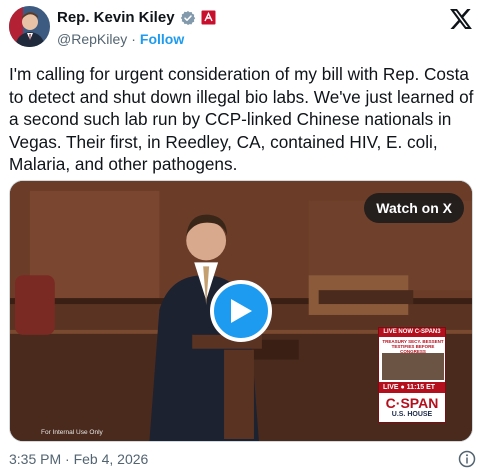  What do you see at coordinates (413, 366) in the screenshot?
I see `cspan-thumbnail` at bounding box center [413, 366].